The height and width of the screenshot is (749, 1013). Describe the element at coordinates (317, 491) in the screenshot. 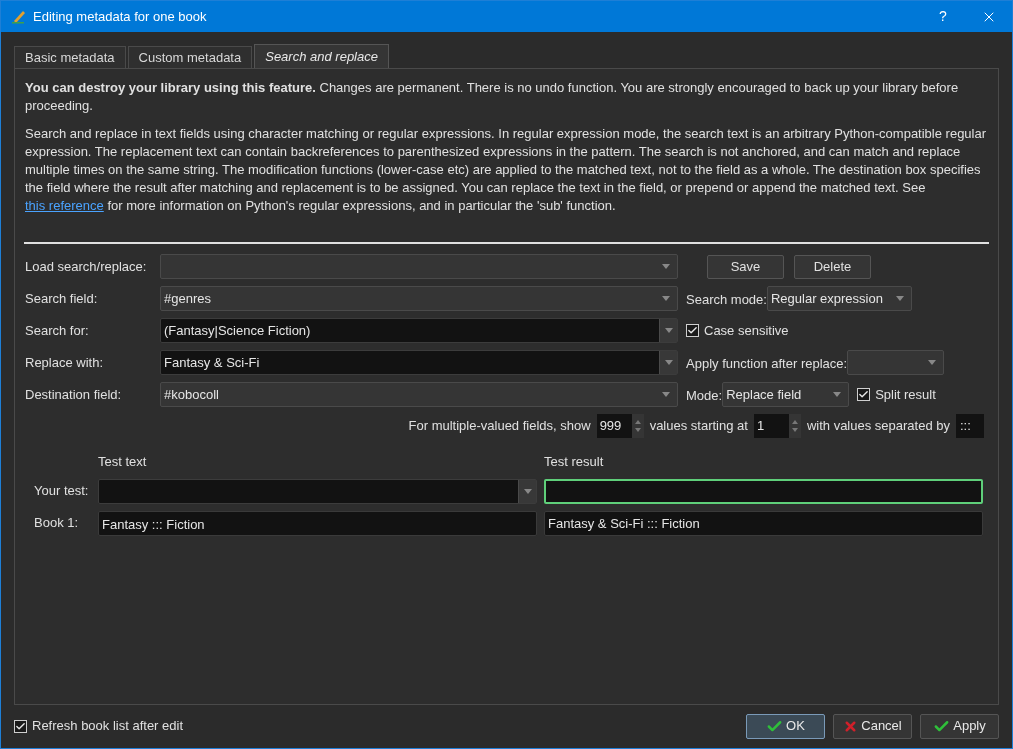

I see `test-text-field` at that location.